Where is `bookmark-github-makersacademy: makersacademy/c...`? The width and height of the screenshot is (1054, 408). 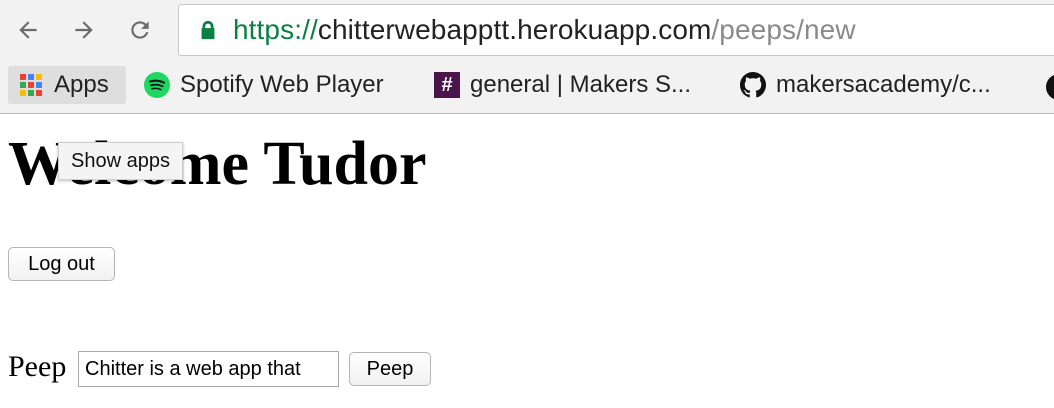 bookmark-github-makersacademy: makersacademy/c... is located at coordinates (864, 85).